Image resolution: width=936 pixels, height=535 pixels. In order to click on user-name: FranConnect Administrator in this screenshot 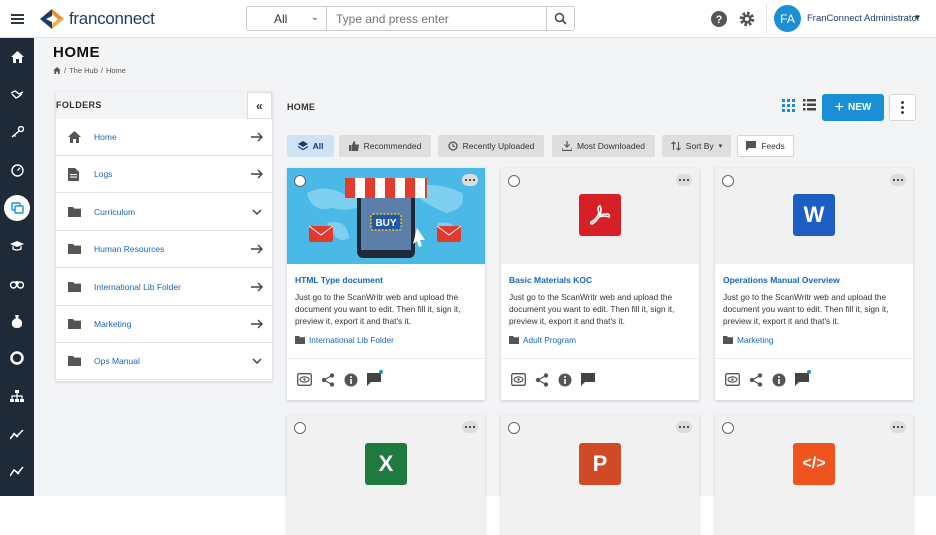, I will do `click(863, 18)`.